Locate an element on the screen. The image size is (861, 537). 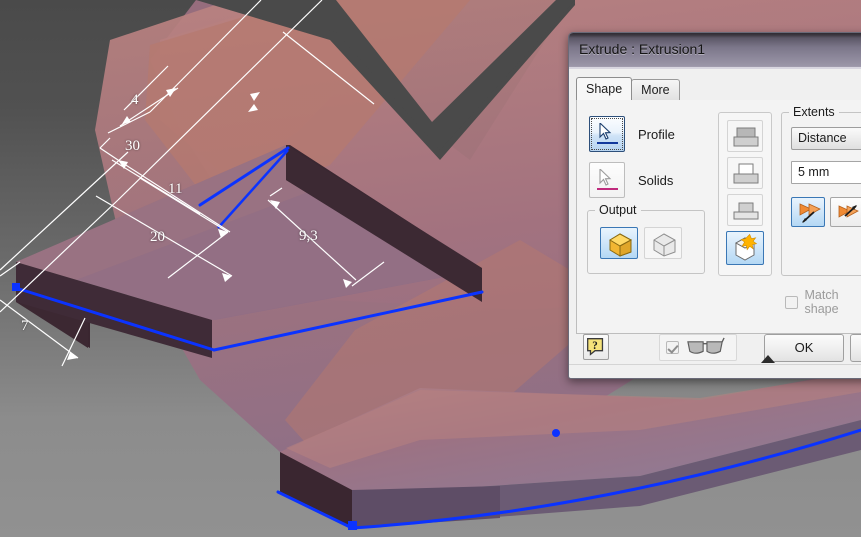
solid-cube-icon is located at coordinates (621, 245).